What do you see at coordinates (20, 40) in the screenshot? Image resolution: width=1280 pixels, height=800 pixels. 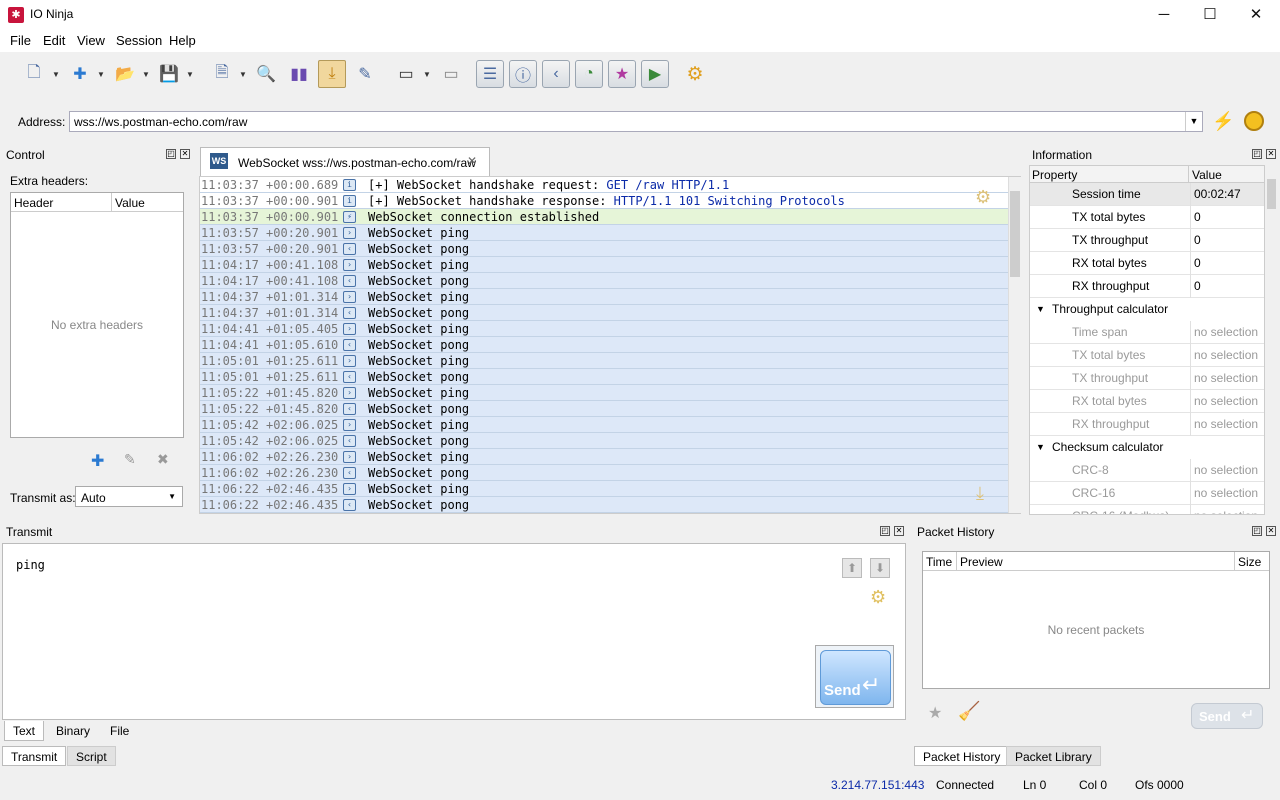 I see `menu-file: File` at bounding box center [20, 40].